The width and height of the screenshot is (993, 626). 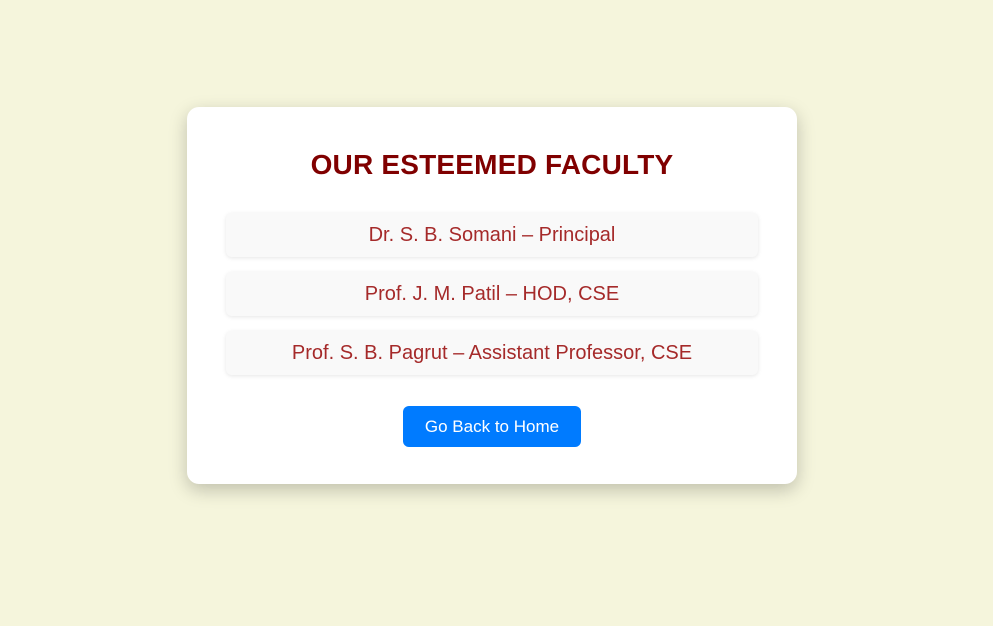 I want to click on faculty-item-hod: Prof. J. M. Patil – HOD, CSE, so click(x=492, y=294).